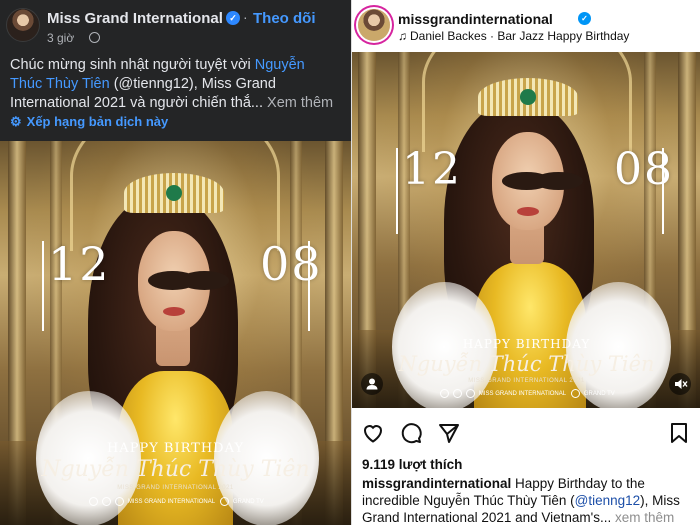 This screenshot has height=525, width=700. I want to click on post-time: 3 giờ, so click(60, 38).